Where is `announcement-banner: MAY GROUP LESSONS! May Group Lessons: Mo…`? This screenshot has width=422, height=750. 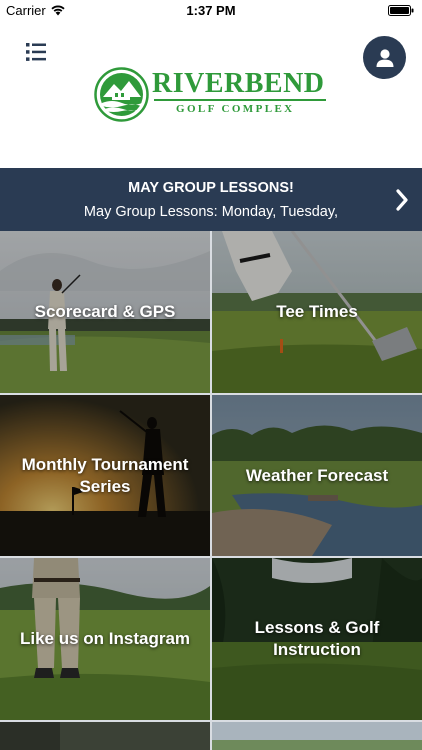 announcement-banner: MAY GROUP LESSONS! May Group Lessons: Mo… is located at coordinates (211, 199).